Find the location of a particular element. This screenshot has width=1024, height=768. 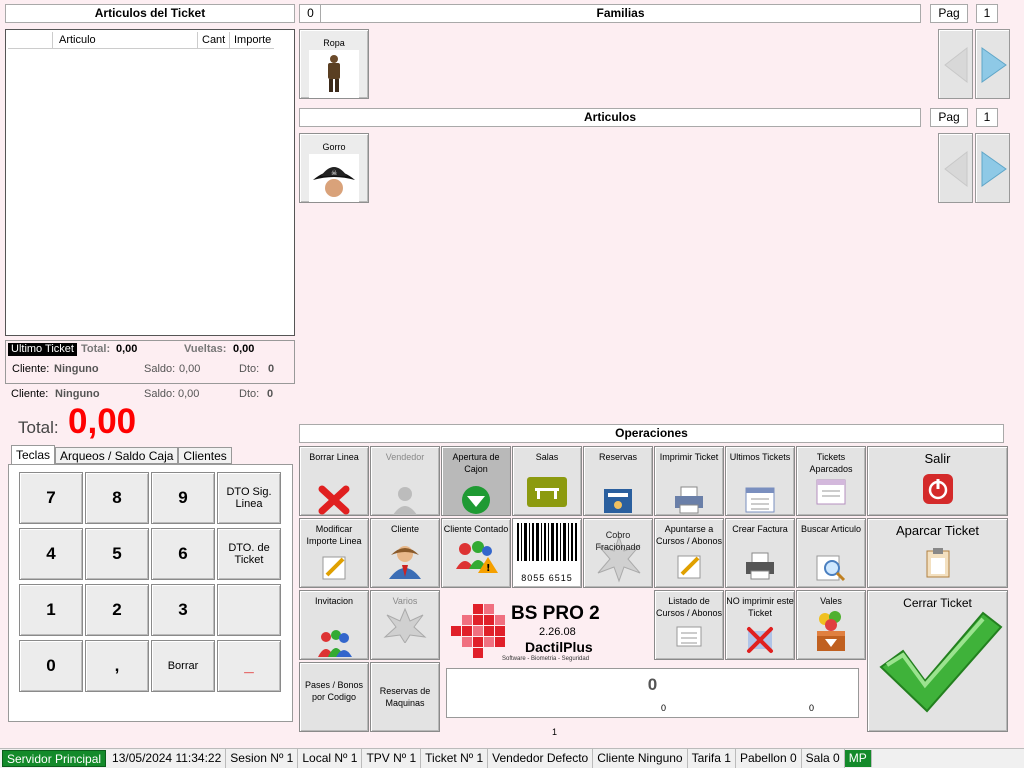

ultimos-tickets-button: Ultimos Tickets is located at coordinates (760, 481).